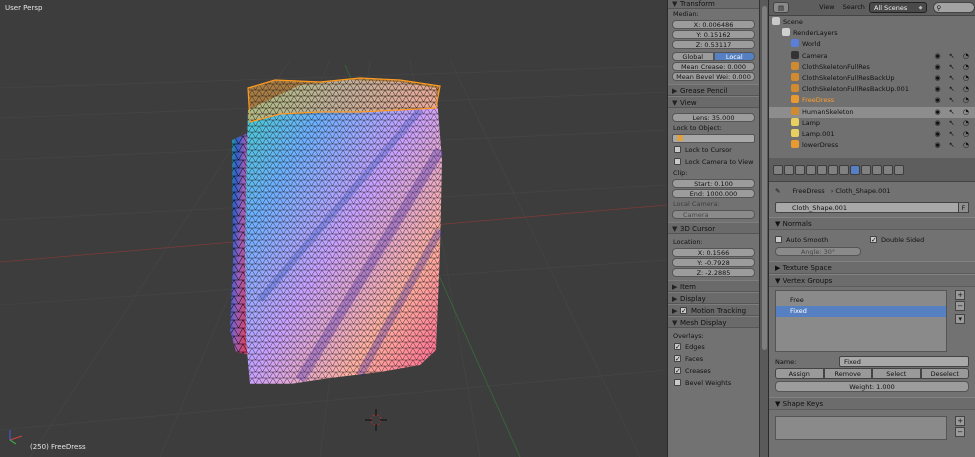 The image size is (975, 457). Describe the element at coordinates (713, 4) in the screenshot. I see `transform-panel-header: ▼ Transform` at that location.